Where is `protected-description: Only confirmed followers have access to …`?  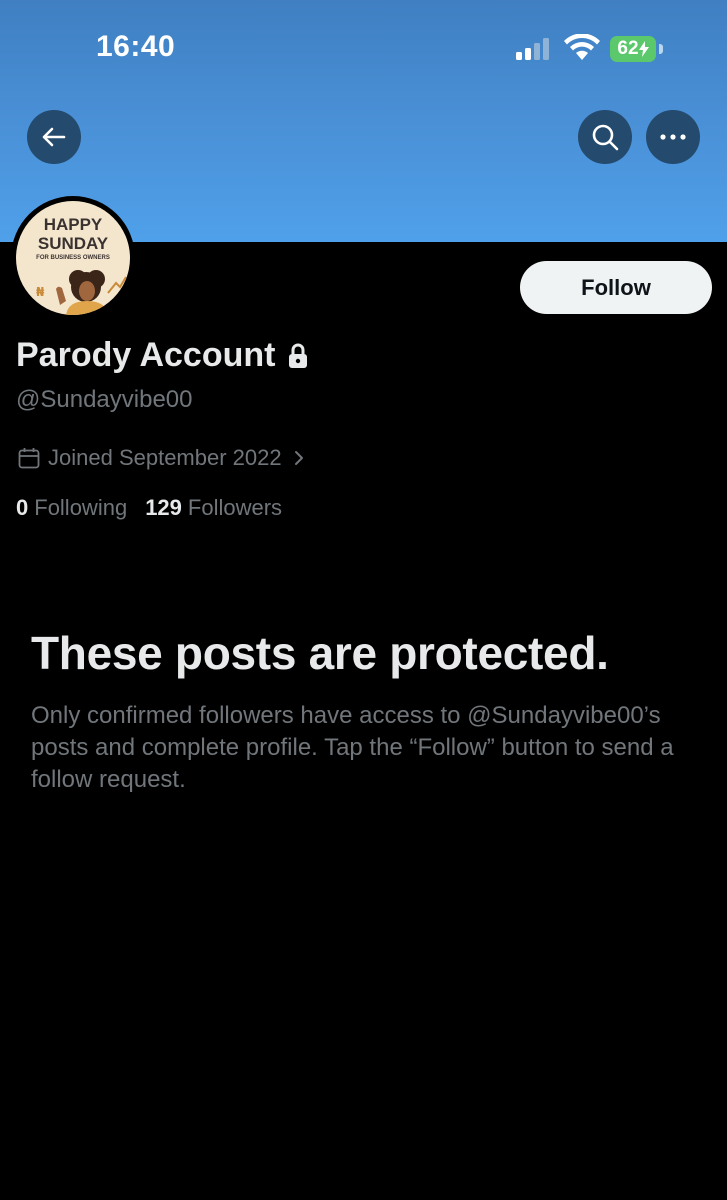 protected-description: Only confirmed followers have access to … is located at coordinates (352, 747).